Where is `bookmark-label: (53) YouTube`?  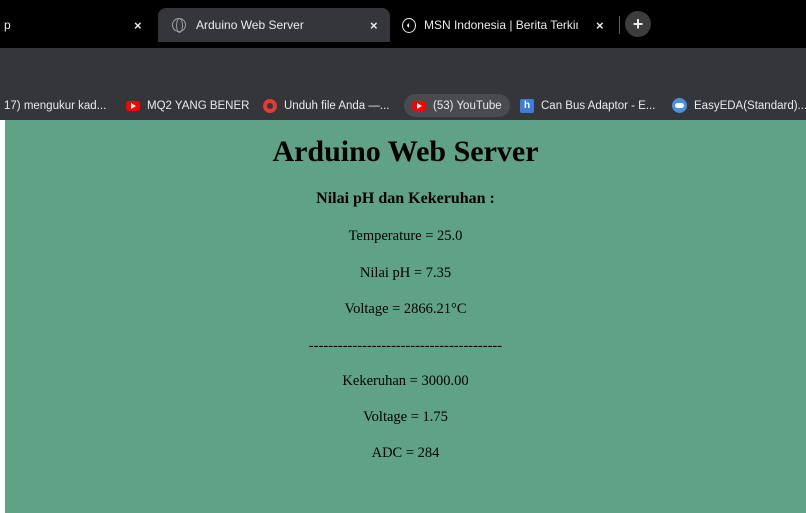
bookmark-label: (53) YouTube is located at coordinates (467, 105).